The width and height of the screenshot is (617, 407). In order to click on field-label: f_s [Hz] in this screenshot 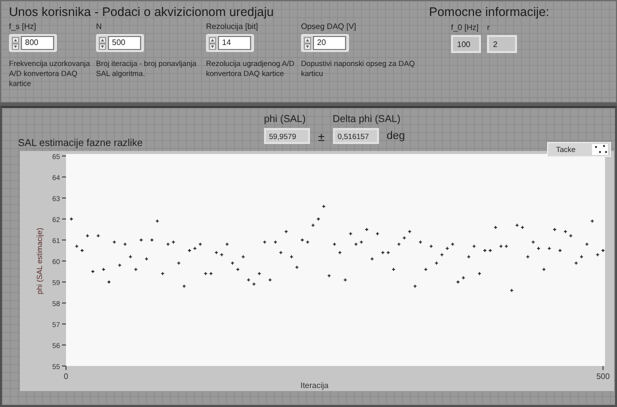, I will do `click(23, 26)`.